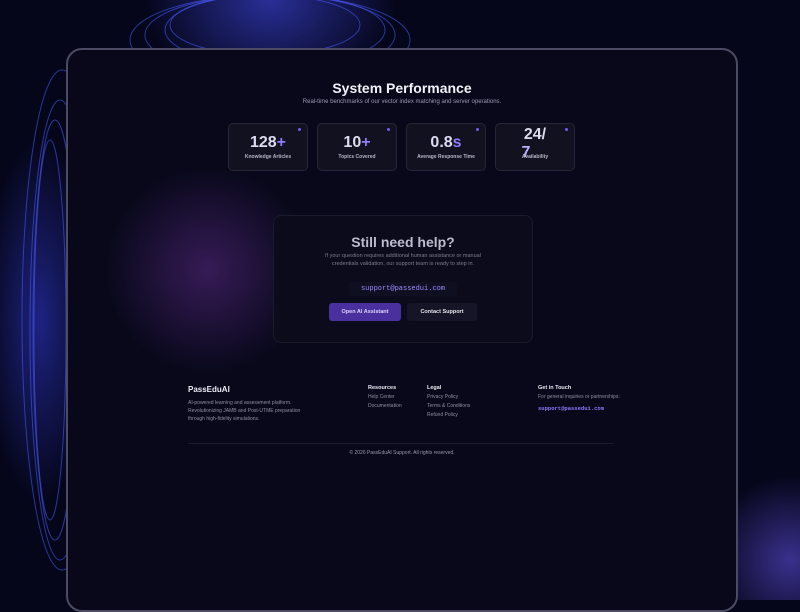 This screenshot has height=612, width=800. Describe the element at coordinates (382, 388) in the screenshot. I see `footer-resources-heading: Resources` at that location.